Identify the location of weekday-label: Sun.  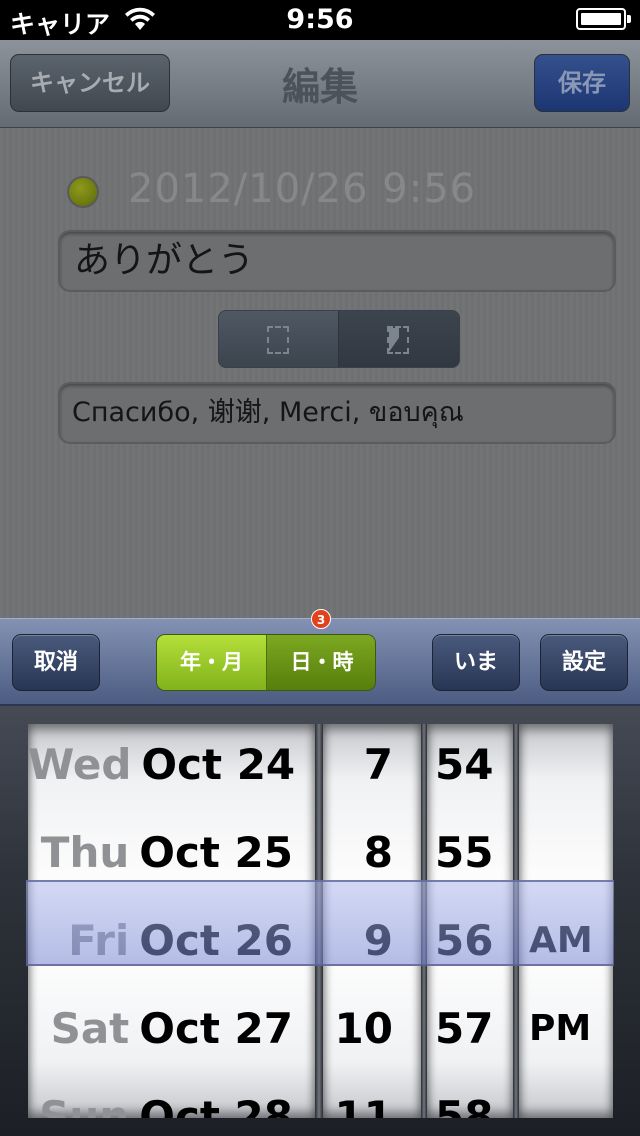
(84, 1105).